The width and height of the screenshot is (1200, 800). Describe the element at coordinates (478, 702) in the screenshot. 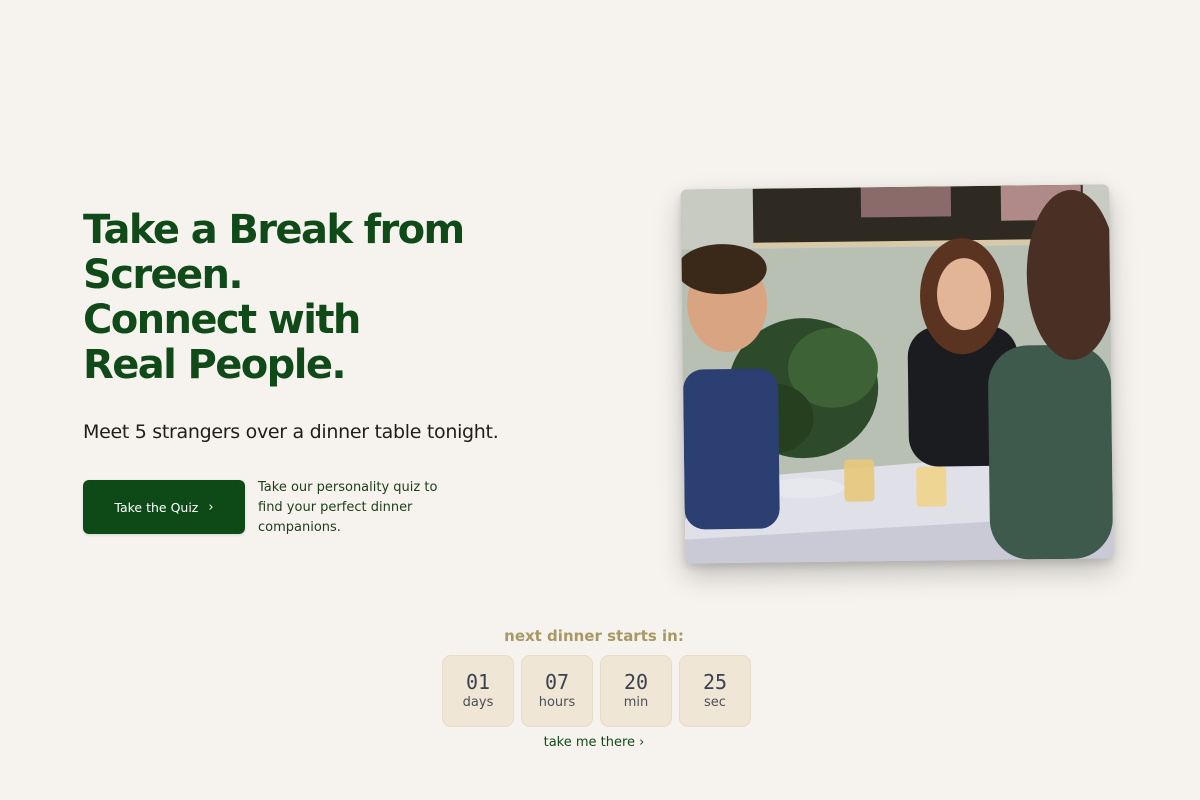

I see `countdown-days-unit: days` at that location.